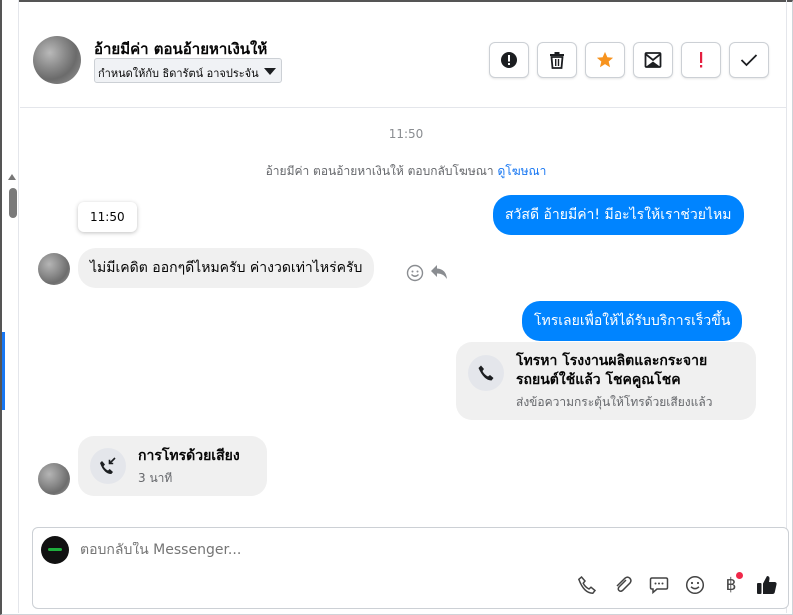  What do you see at coordinates (739, 575) in the screenshot?
I see `notification-dot` at bounding box center [739, 575].